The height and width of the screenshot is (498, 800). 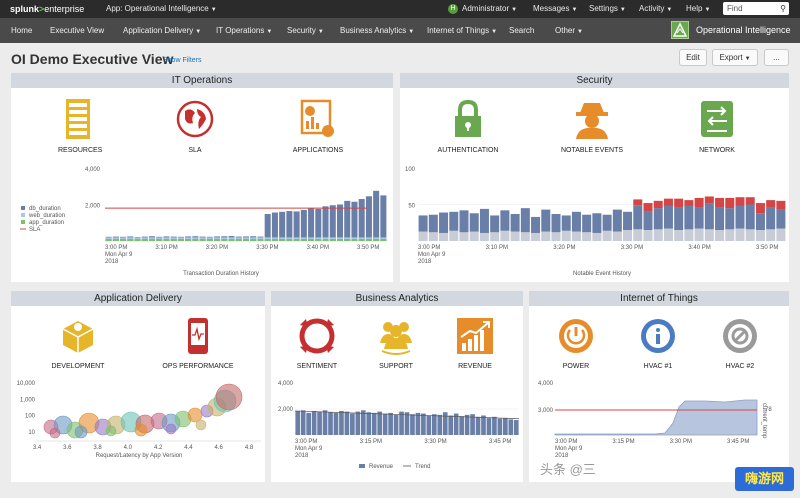 What do you see at coordinates (576, 346) in the screenshot?
I see `power-tile: POWER` at bounding box center [576, 346].